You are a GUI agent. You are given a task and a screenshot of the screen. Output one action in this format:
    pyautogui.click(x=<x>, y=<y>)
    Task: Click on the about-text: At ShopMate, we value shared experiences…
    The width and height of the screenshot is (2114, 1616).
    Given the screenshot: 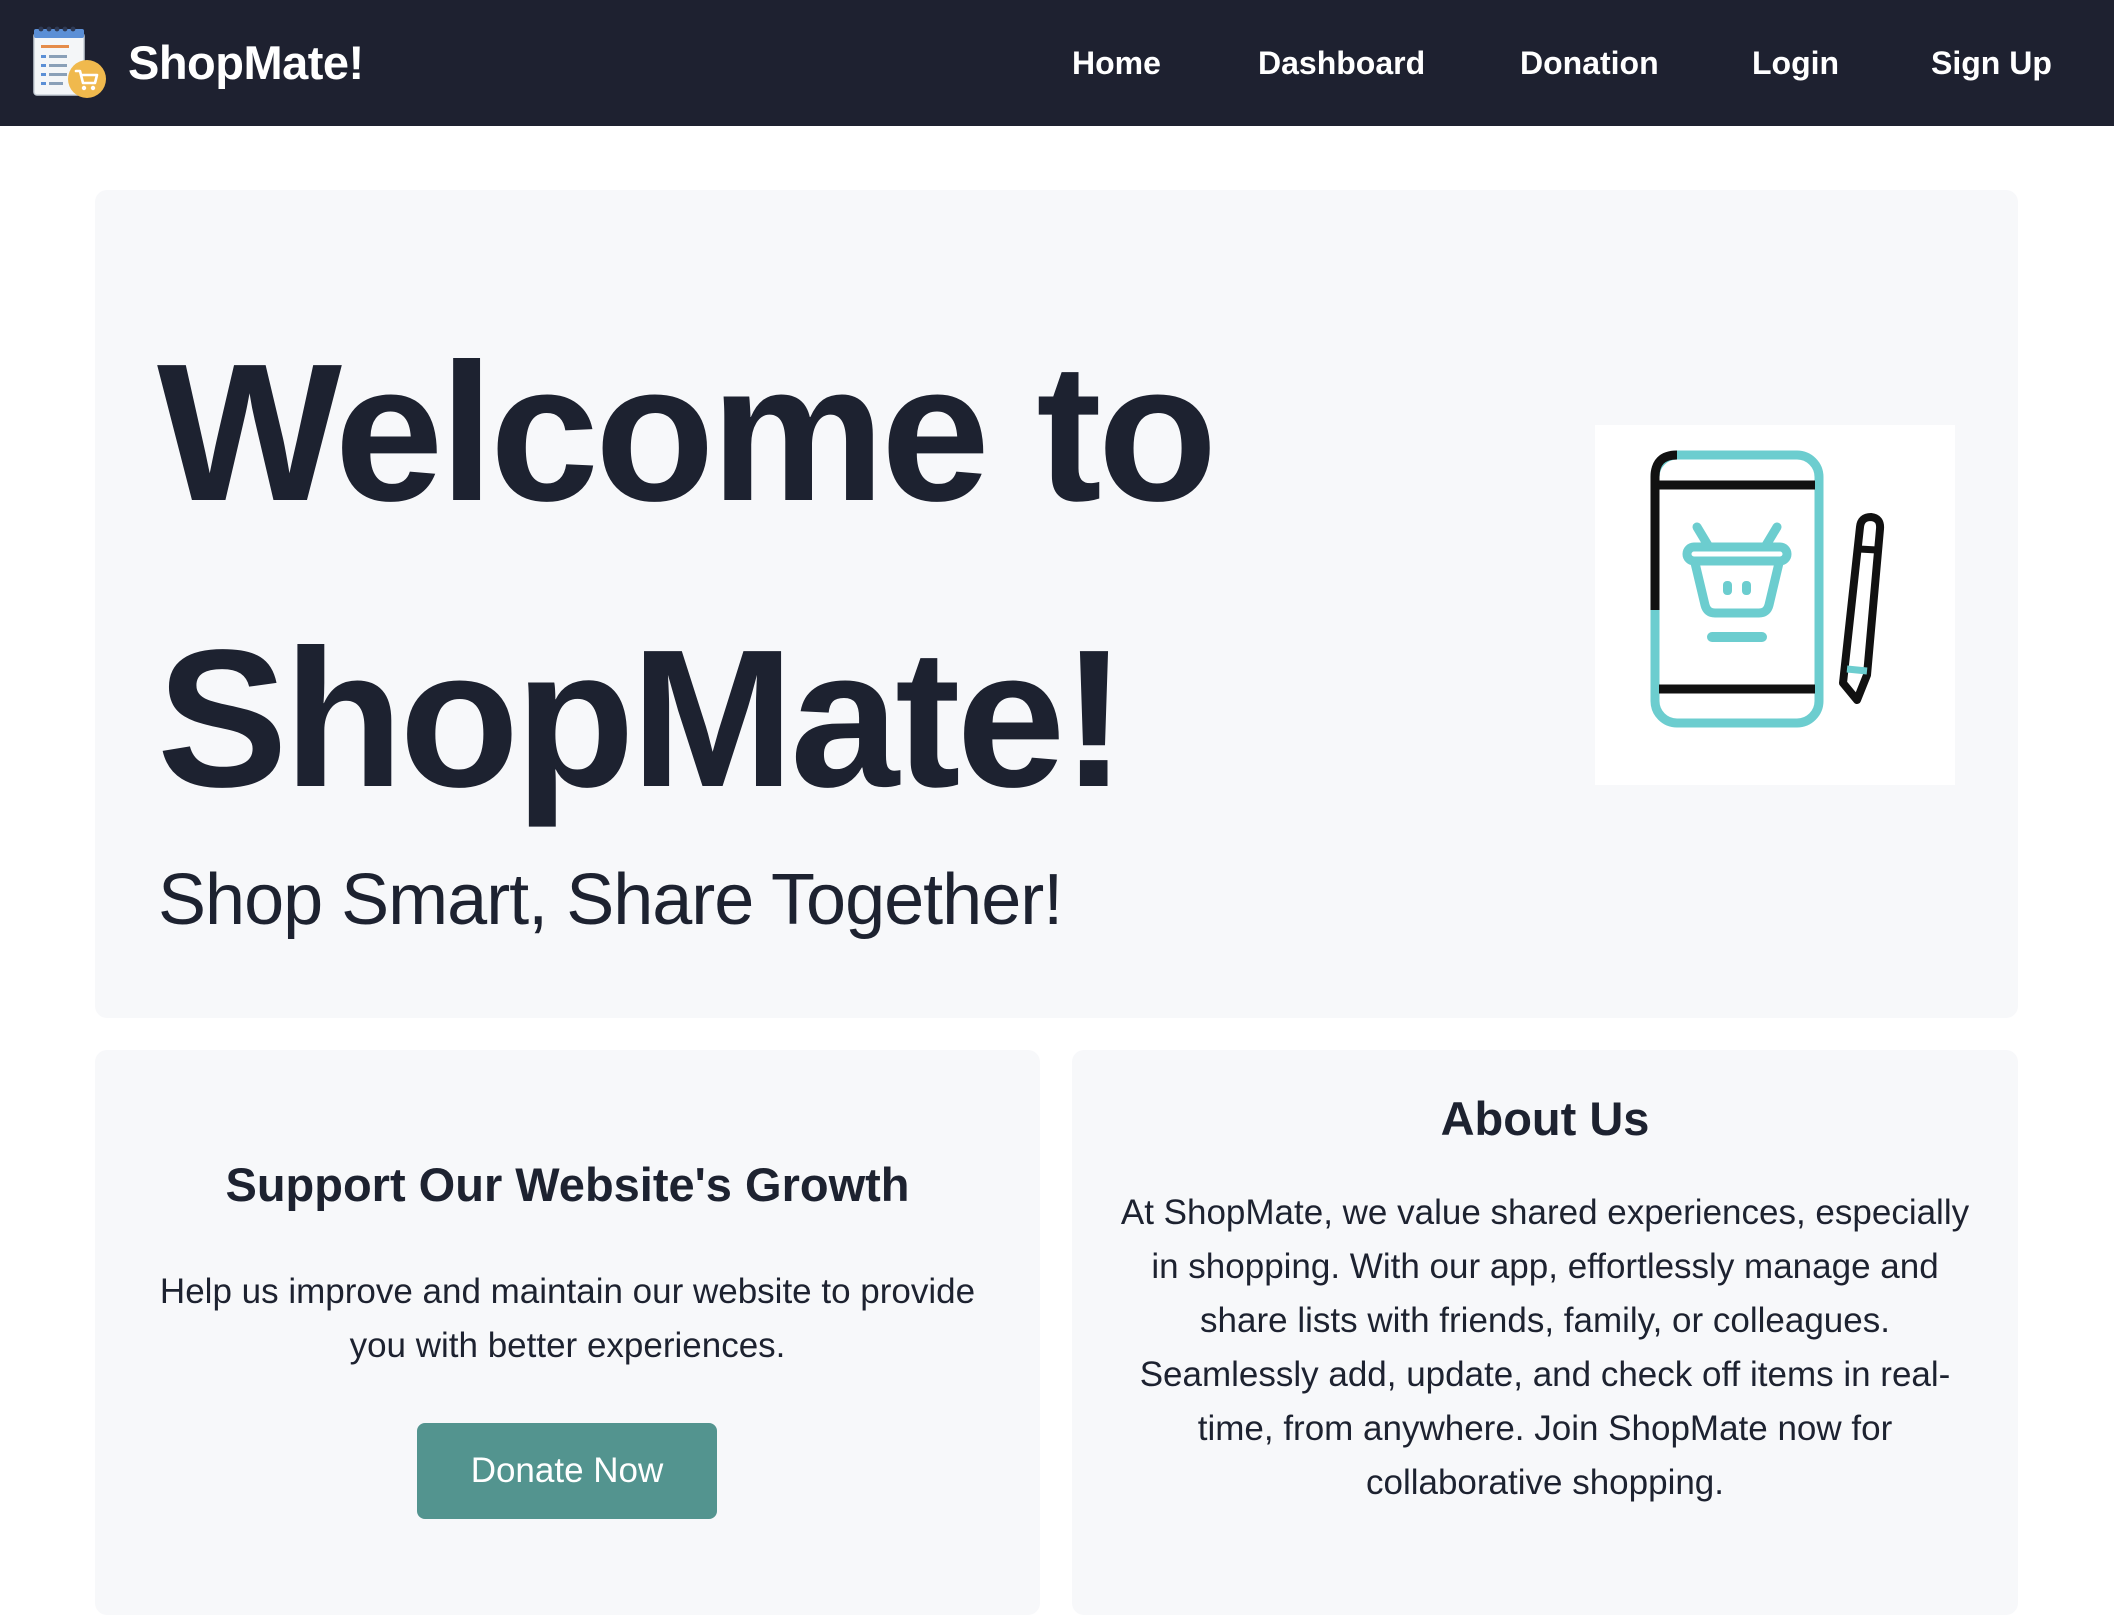 What is the action you would take?
    pyautogui.click(x=1545, y=1347)
    